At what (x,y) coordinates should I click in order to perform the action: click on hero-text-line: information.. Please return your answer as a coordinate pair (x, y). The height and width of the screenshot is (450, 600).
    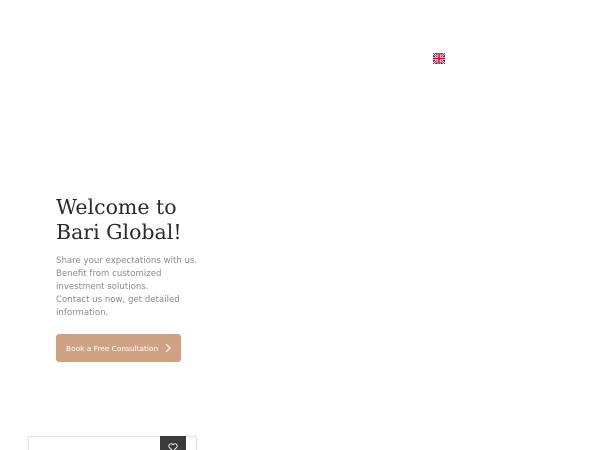
    Looking at the image, I should click on (82, 313).